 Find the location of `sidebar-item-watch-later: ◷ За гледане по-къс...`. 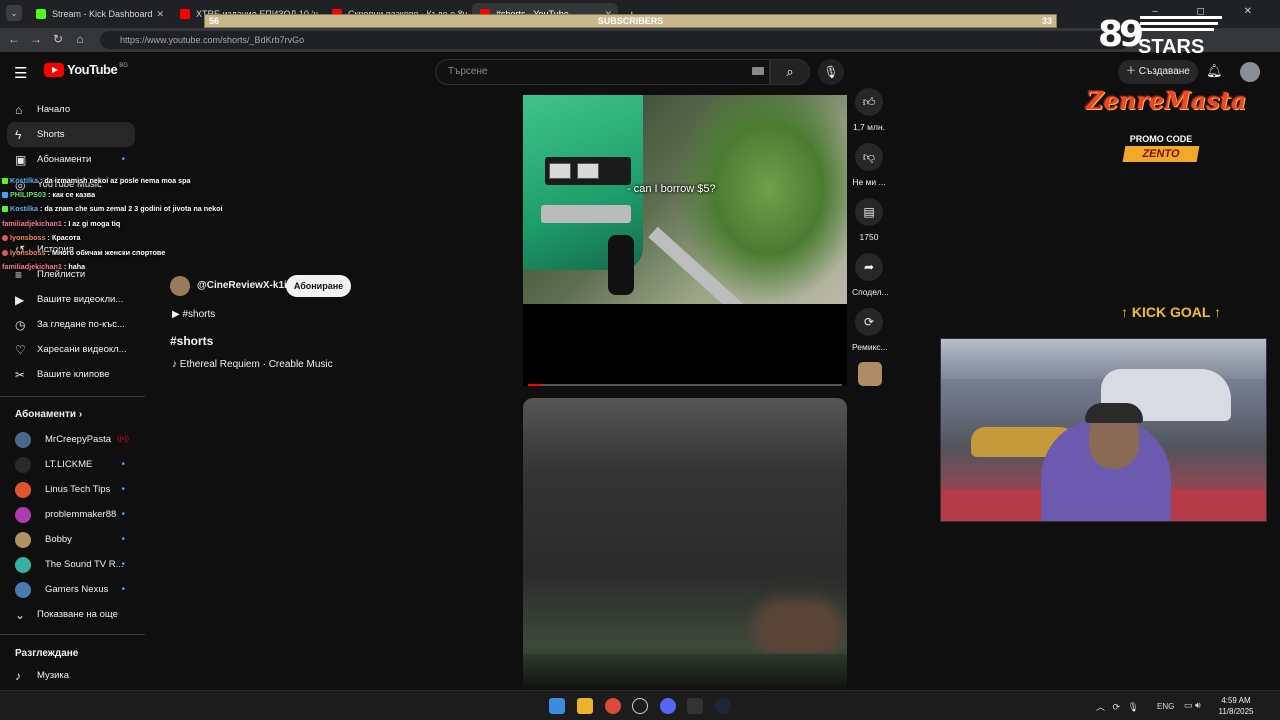

sidebar-item-watch-later: ◷ За гледане по-къс... is located at coordinates (71, 324).